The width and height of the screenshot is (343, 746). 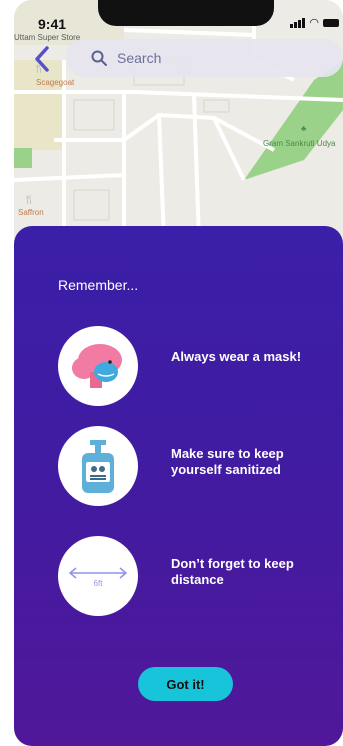 What do you see at coordinates (185, 684) in the screenshot?
I see `got-it-button: Got it!` at bounding box center [185, 684].